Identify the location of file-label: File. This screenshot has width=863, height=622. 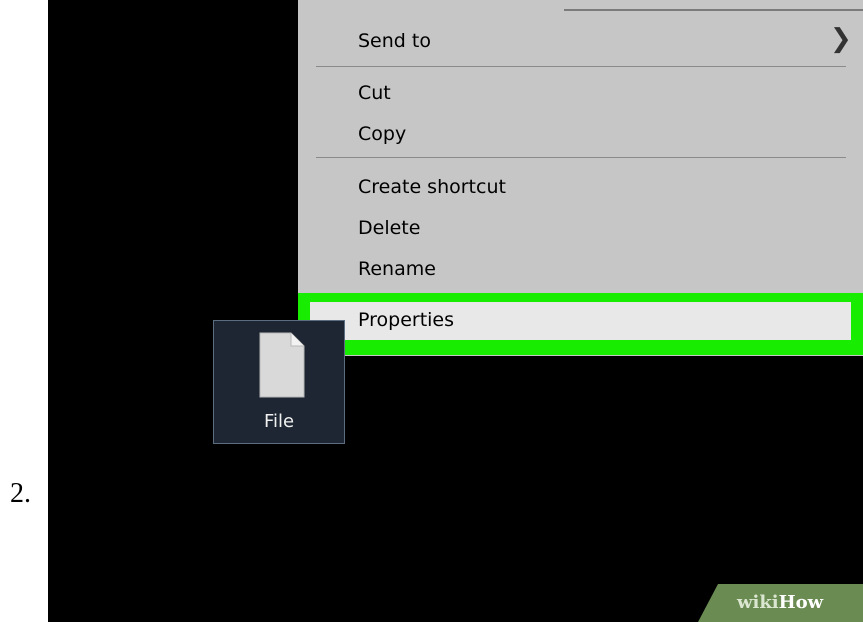
(279, 421).